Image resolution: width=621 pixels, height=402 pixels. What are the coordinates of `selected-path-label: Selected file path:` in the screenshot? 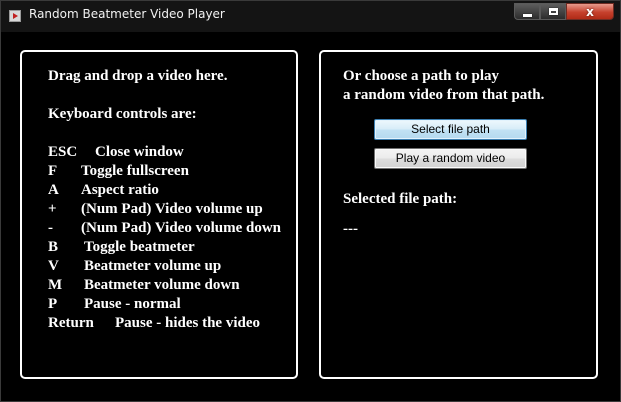 It's located at (400, 199).